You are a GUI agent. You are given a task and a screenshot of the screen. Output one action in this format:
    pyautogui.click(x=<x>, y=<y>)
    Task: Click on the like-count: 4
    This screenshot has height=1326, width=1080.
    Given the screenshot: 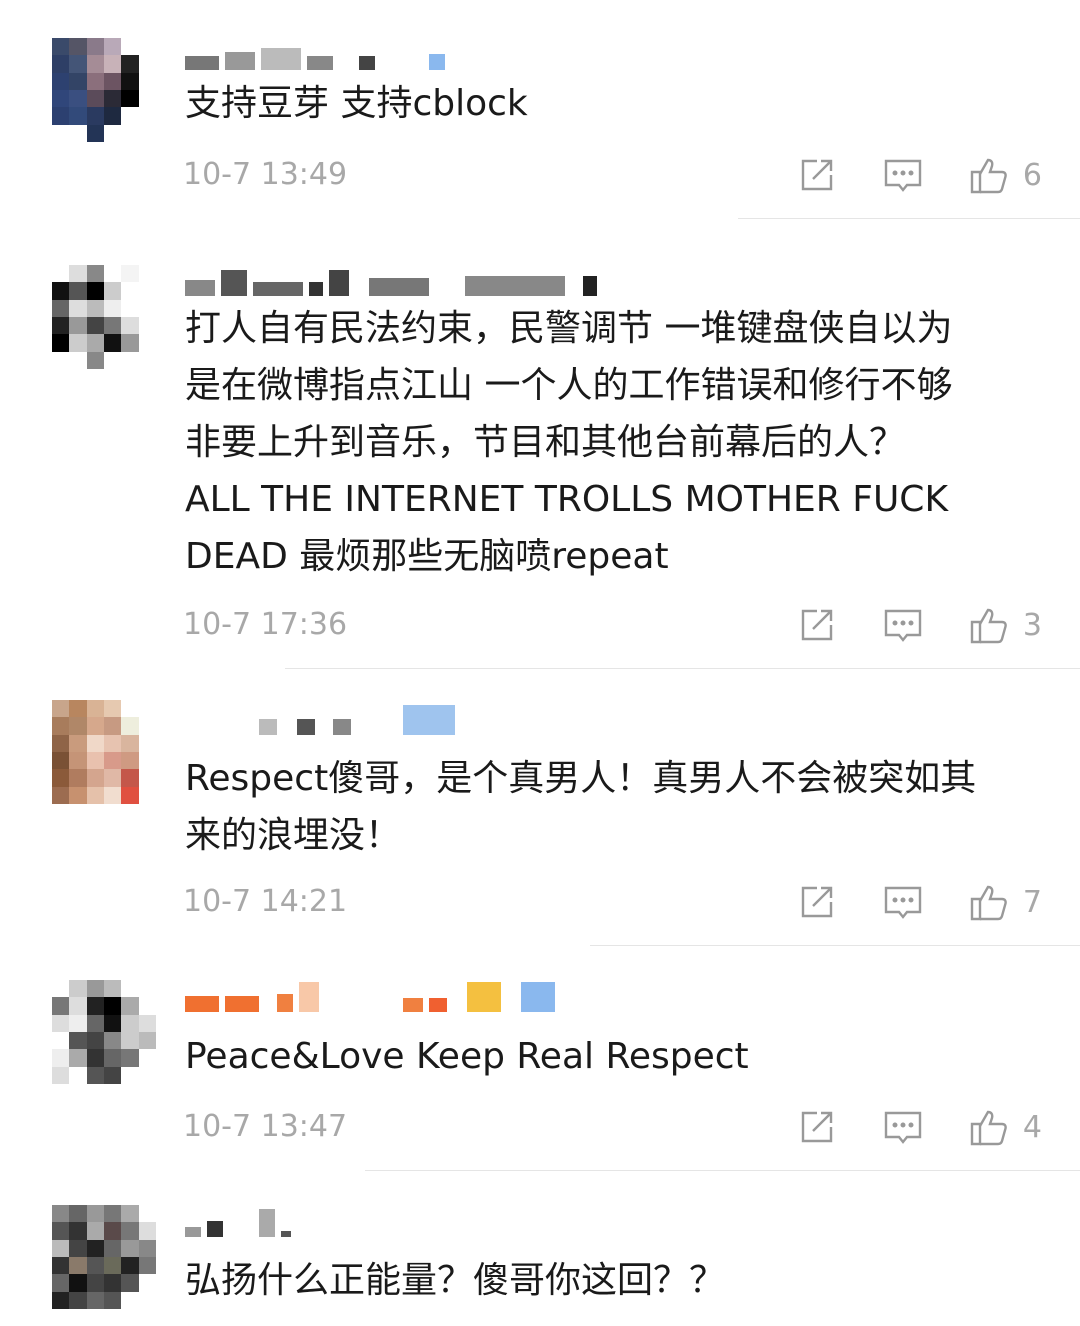 What is the action you would take?
    pyautogui.click(x=1032, y=1127)
    